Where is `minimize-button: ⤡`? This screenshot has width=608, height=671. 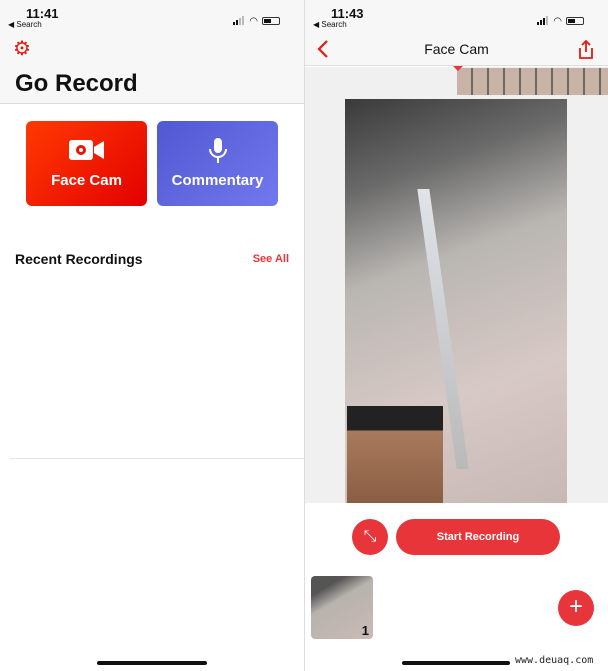
minimize-button: ⤡ is located at coordinates (370, 537).